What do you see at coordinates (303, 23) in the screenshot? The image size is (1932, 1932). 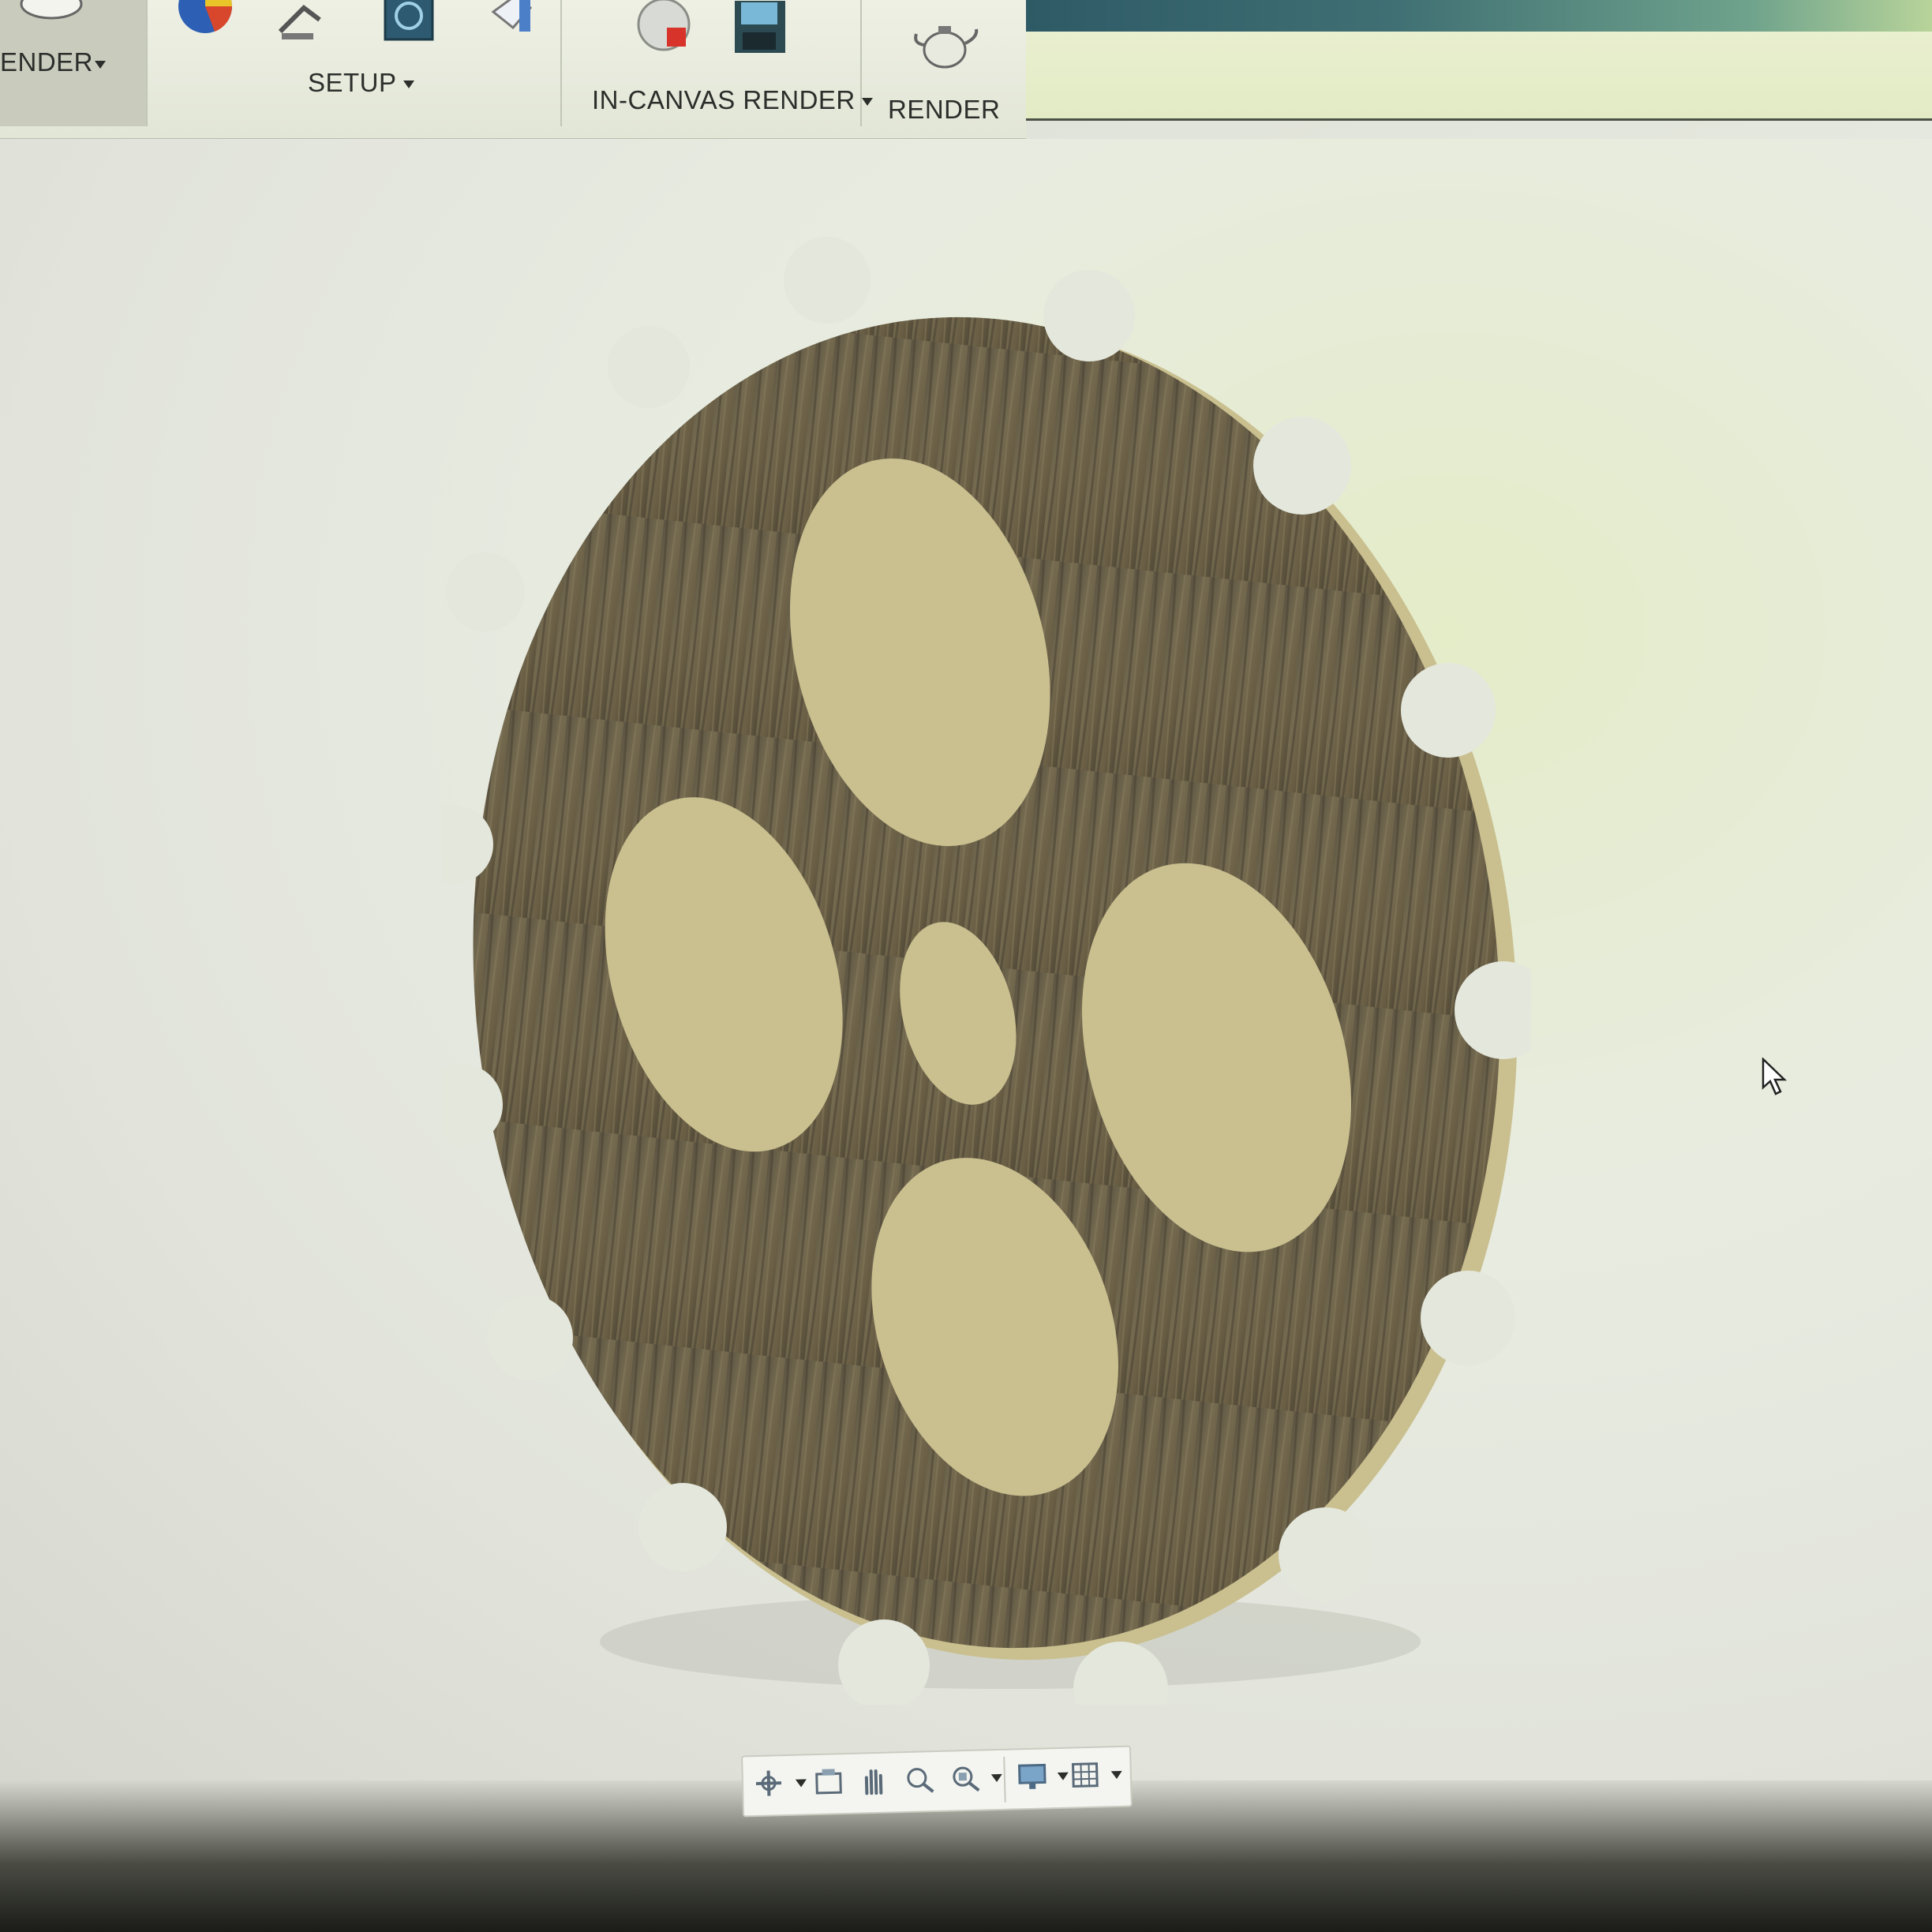 I see `environment-lamp-icon` at bounding box center [303, 23].